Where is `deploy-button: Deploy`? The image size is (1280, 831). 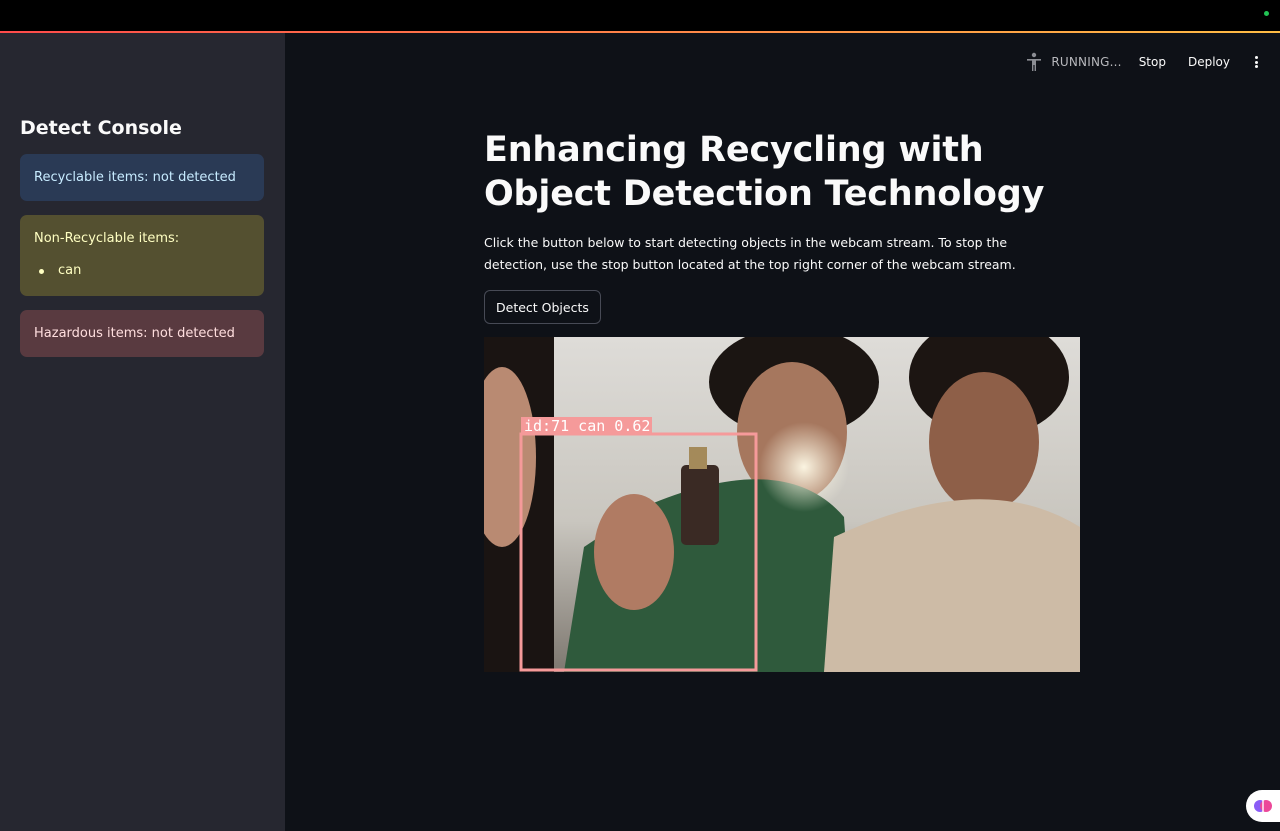 deploy-button: Deploy is located at coordinates (1209, 62).